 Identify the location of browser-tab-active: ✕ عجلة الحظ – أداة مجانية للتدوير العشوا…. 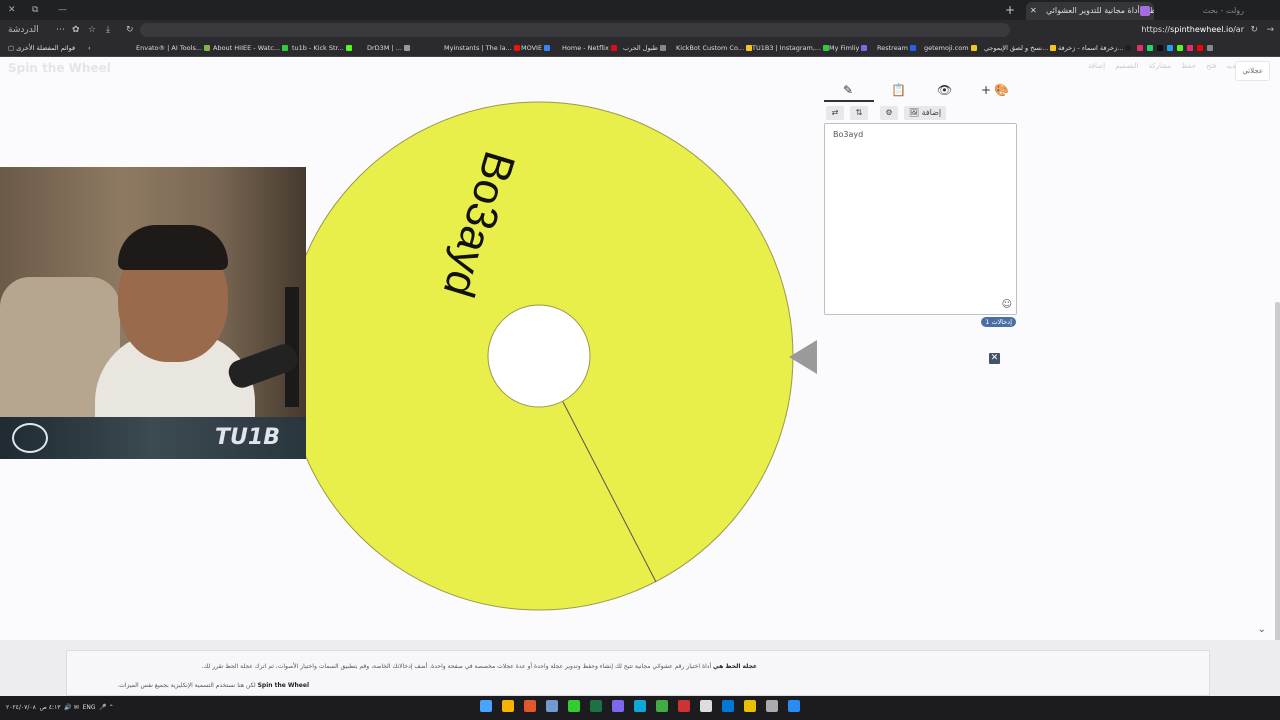
(1090, 11).